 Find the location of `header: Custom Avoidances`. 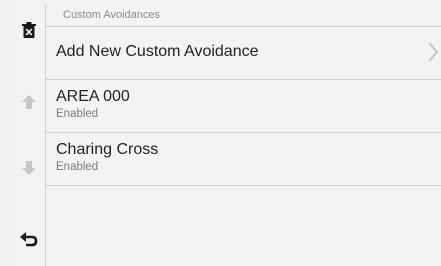

header: Custom Avoidances is located at coordinates (243, 15).